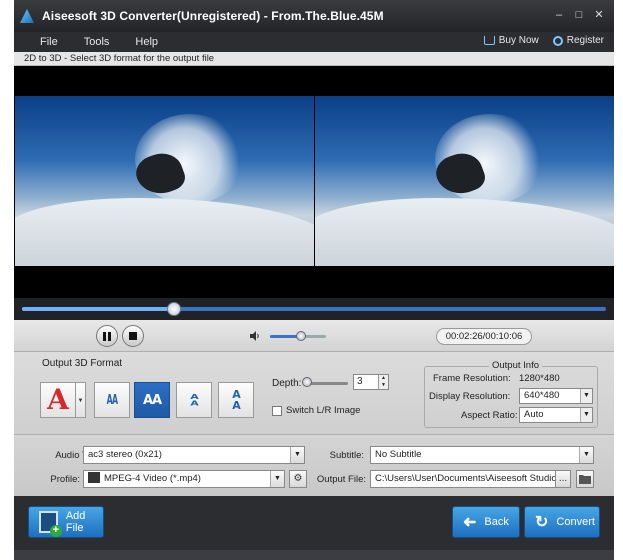 The height and width of the screenshot is (560, 623). What do you see at coordinates (323, 410) in the screenshot?
I see `switch-lr-label: Switch L/R Image` at bounding box center [323, 410].